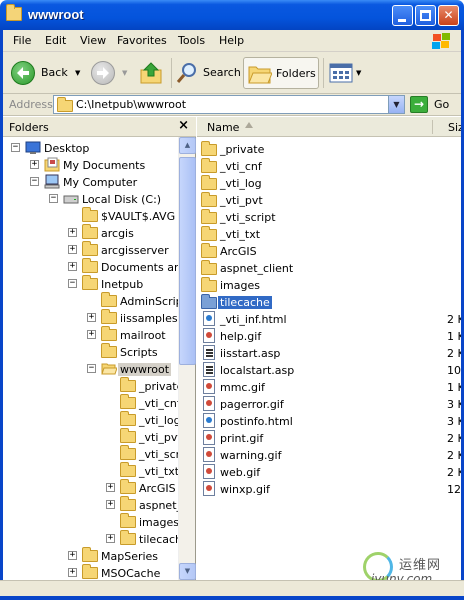 Image resolution: width=464 pixels, height=600 pixels. What do you see at coordinates (232, 15) in the screenshot?
I see `title-bar: wwwroot ✕` at bounding box center [232, 15].